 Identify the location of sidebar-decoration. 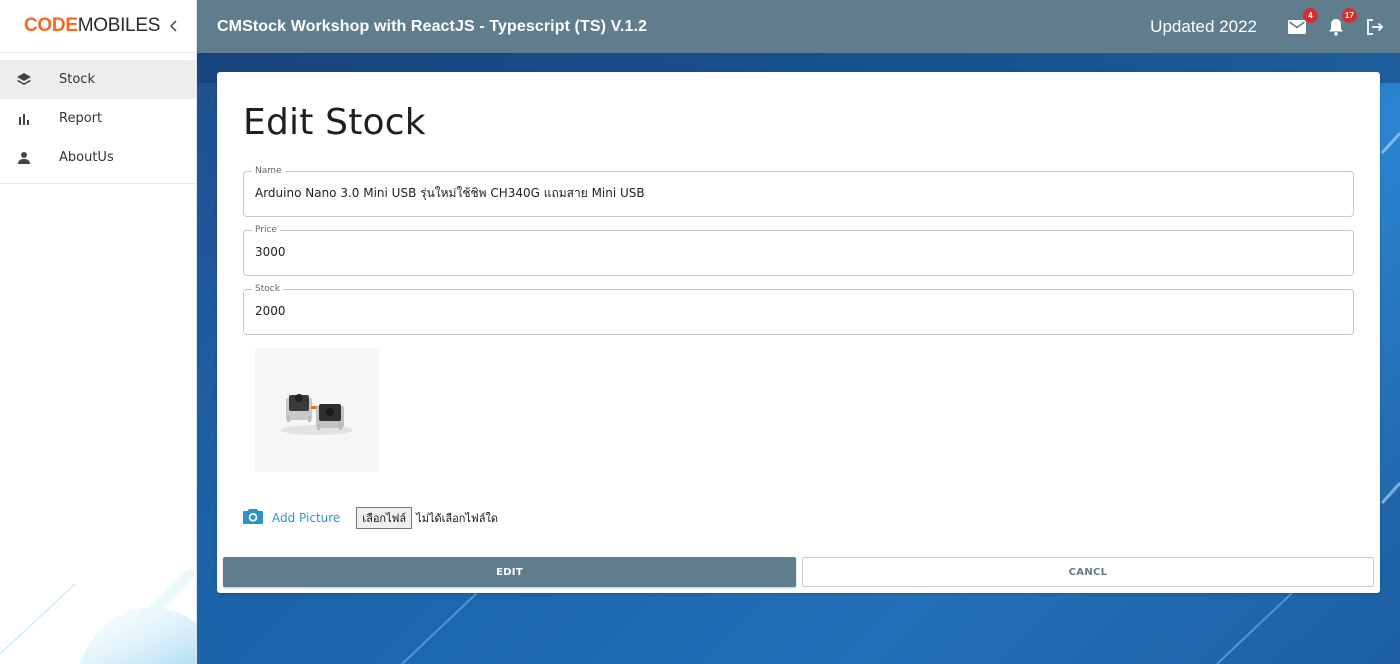
(98, 616).